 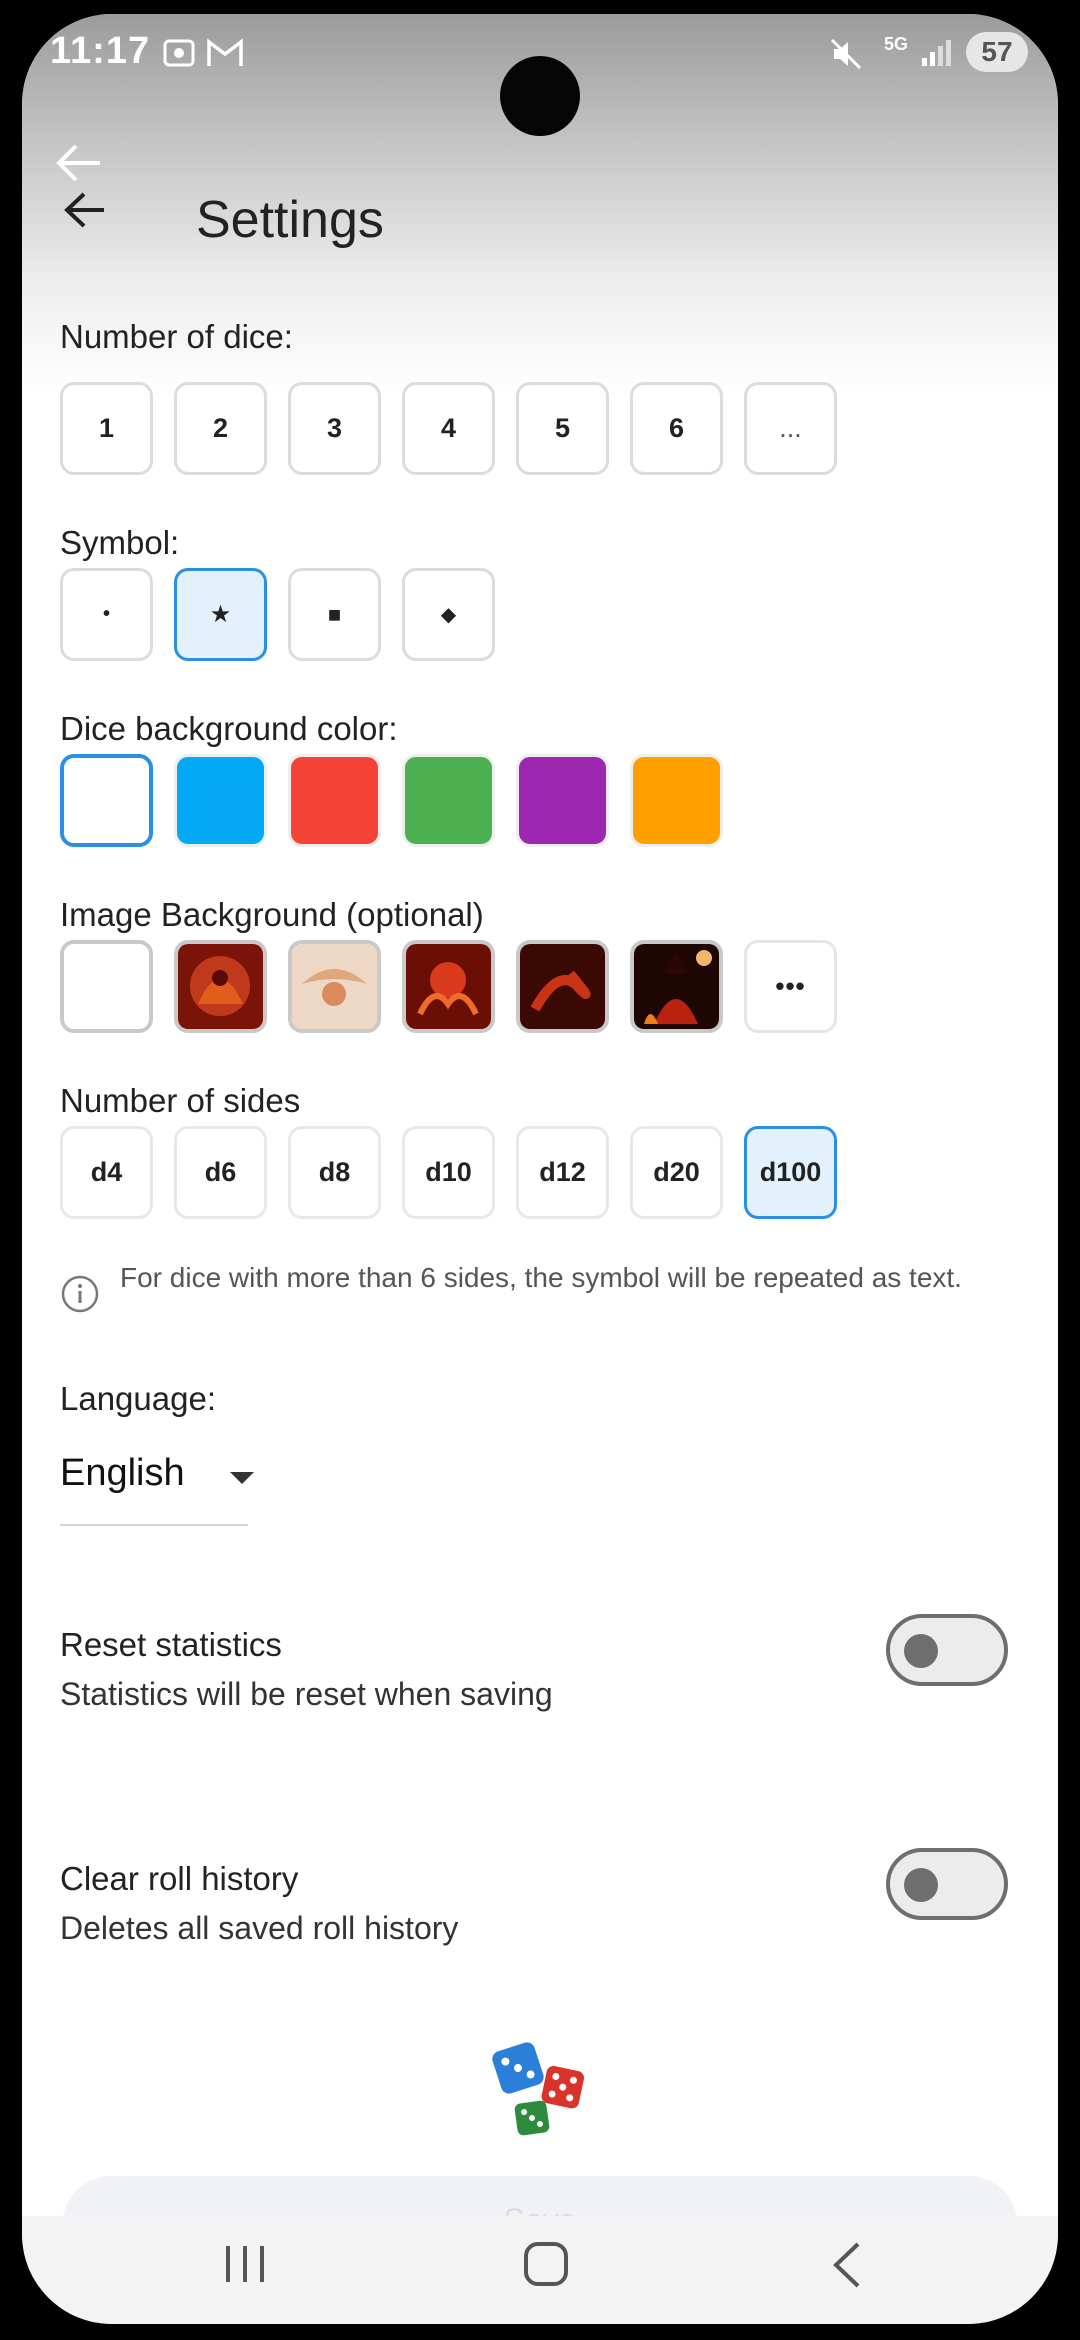 I want to click on sides-option: d20, so click(x=676, y=1172).